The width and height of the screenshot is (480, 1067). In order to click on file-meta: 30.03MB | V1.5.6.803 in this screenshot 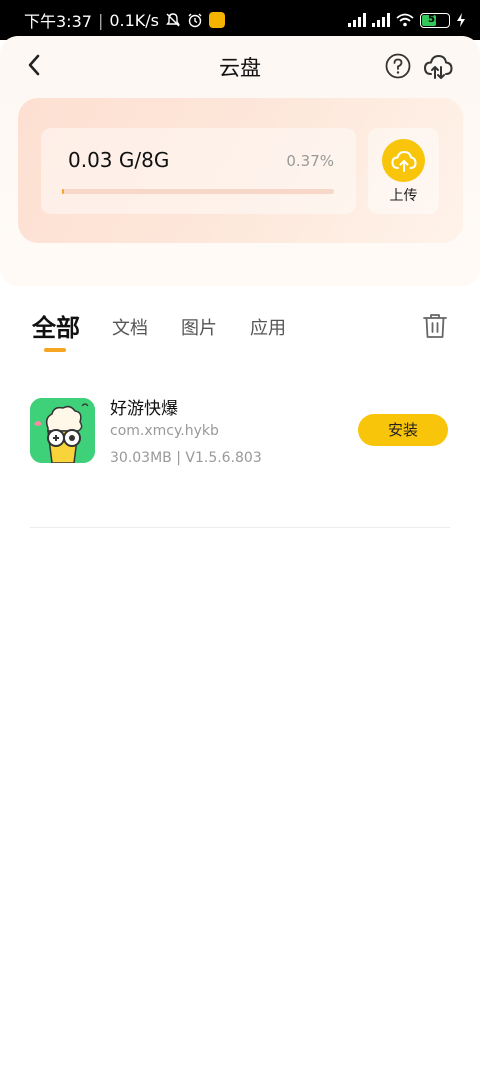, I will do `click(186, 458)`.